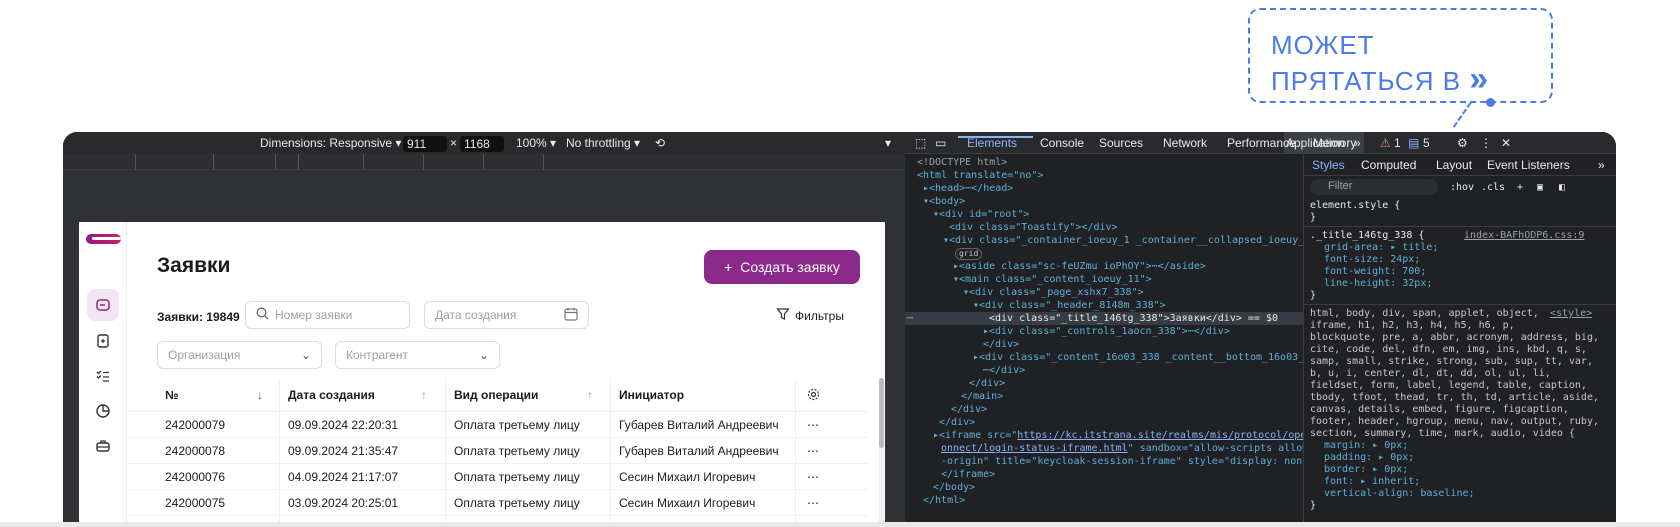 The width and height of the screenshot is (1680, 527). What do you see at coordinates (260, 394) in the screenshot?
I see `sort-arrow-icon: ↓` at bounding box center [260, 394].